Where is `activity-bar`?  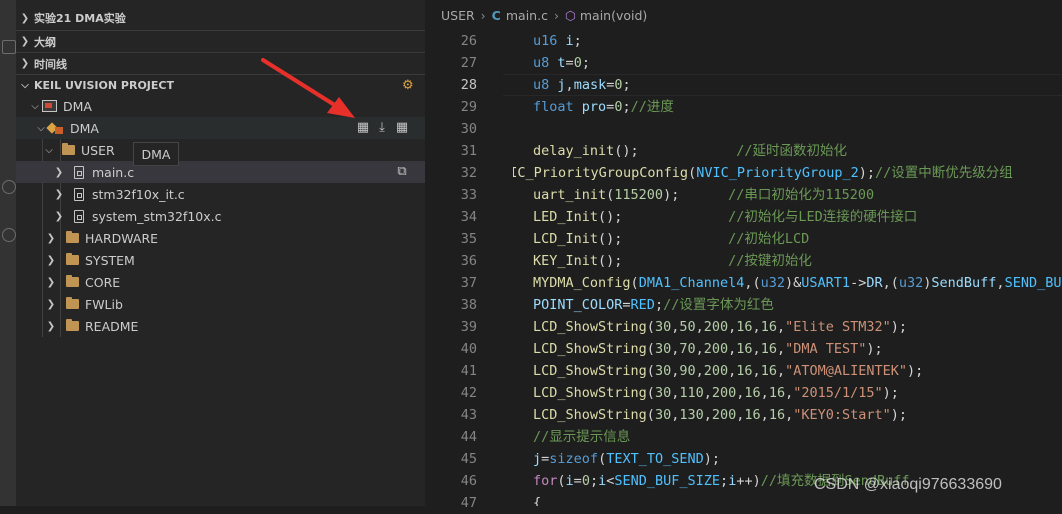
activity-bar is located at coordinates (8, 253).